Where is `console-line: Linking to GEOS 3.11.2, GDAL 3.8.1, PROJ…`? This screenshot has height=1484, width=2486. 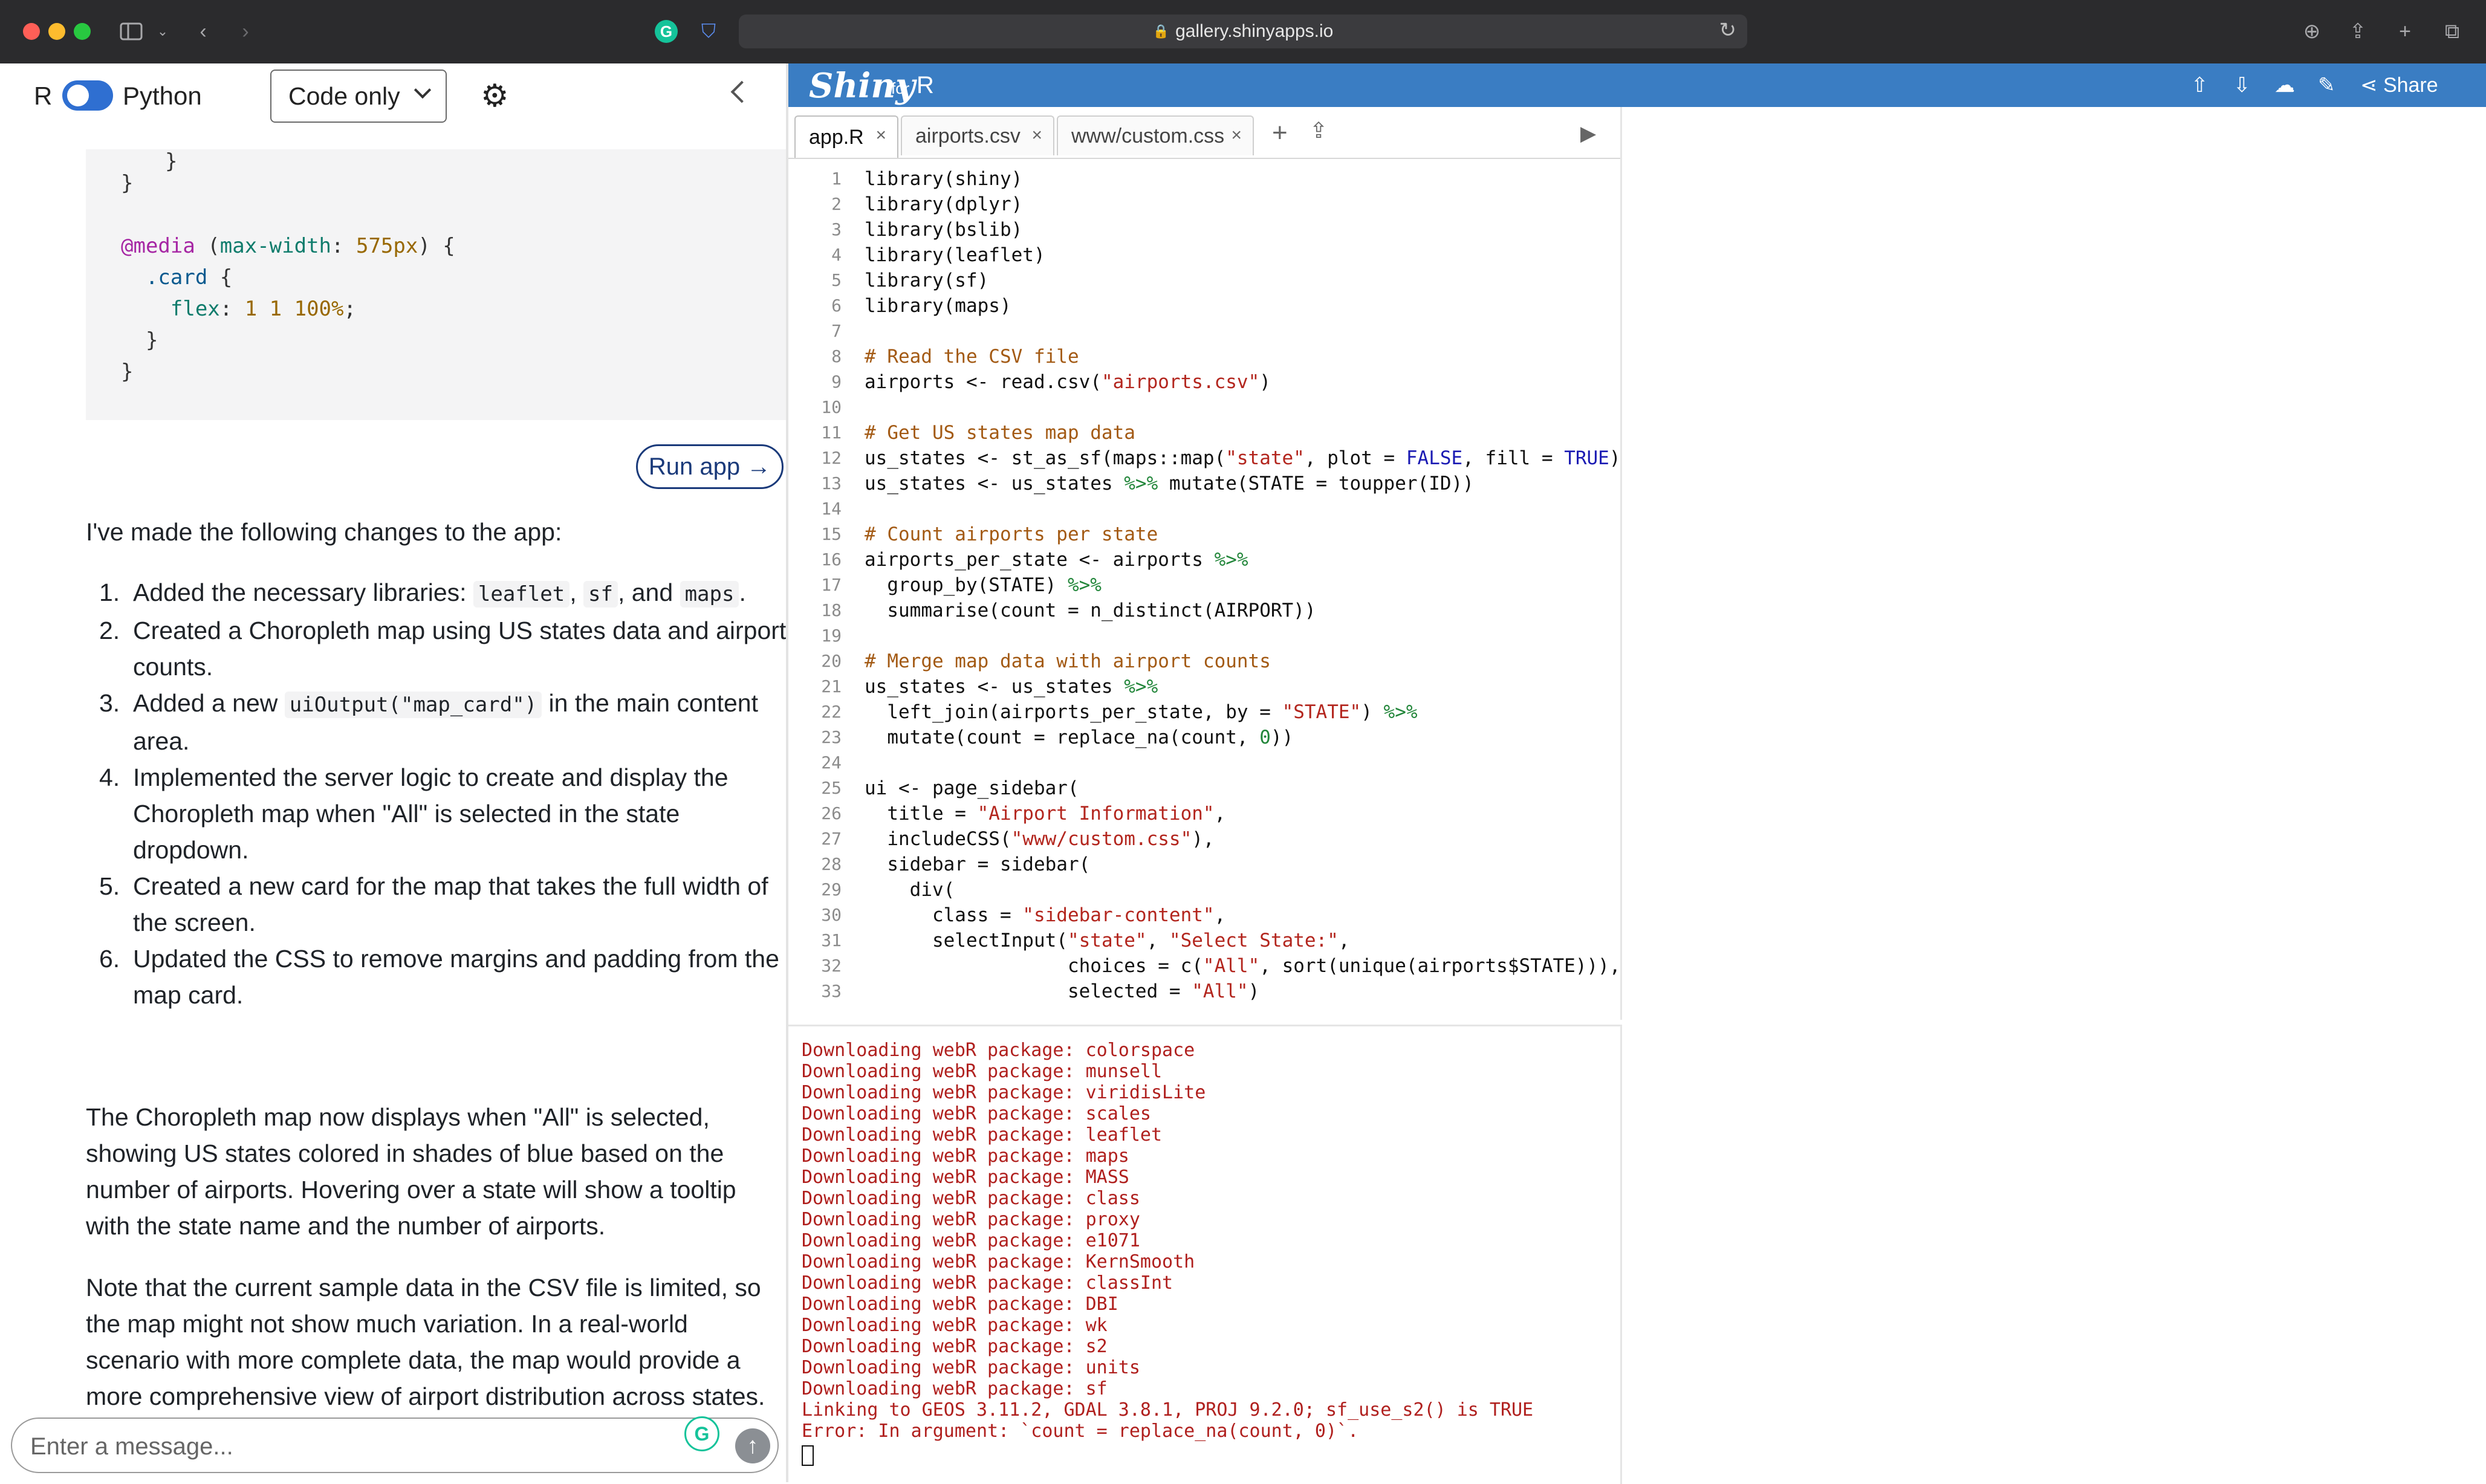
console-line: Linking to GEOS 3.11.2, GDAL 3.8.1, PROJ… is located at coordinates (1168, 1410).